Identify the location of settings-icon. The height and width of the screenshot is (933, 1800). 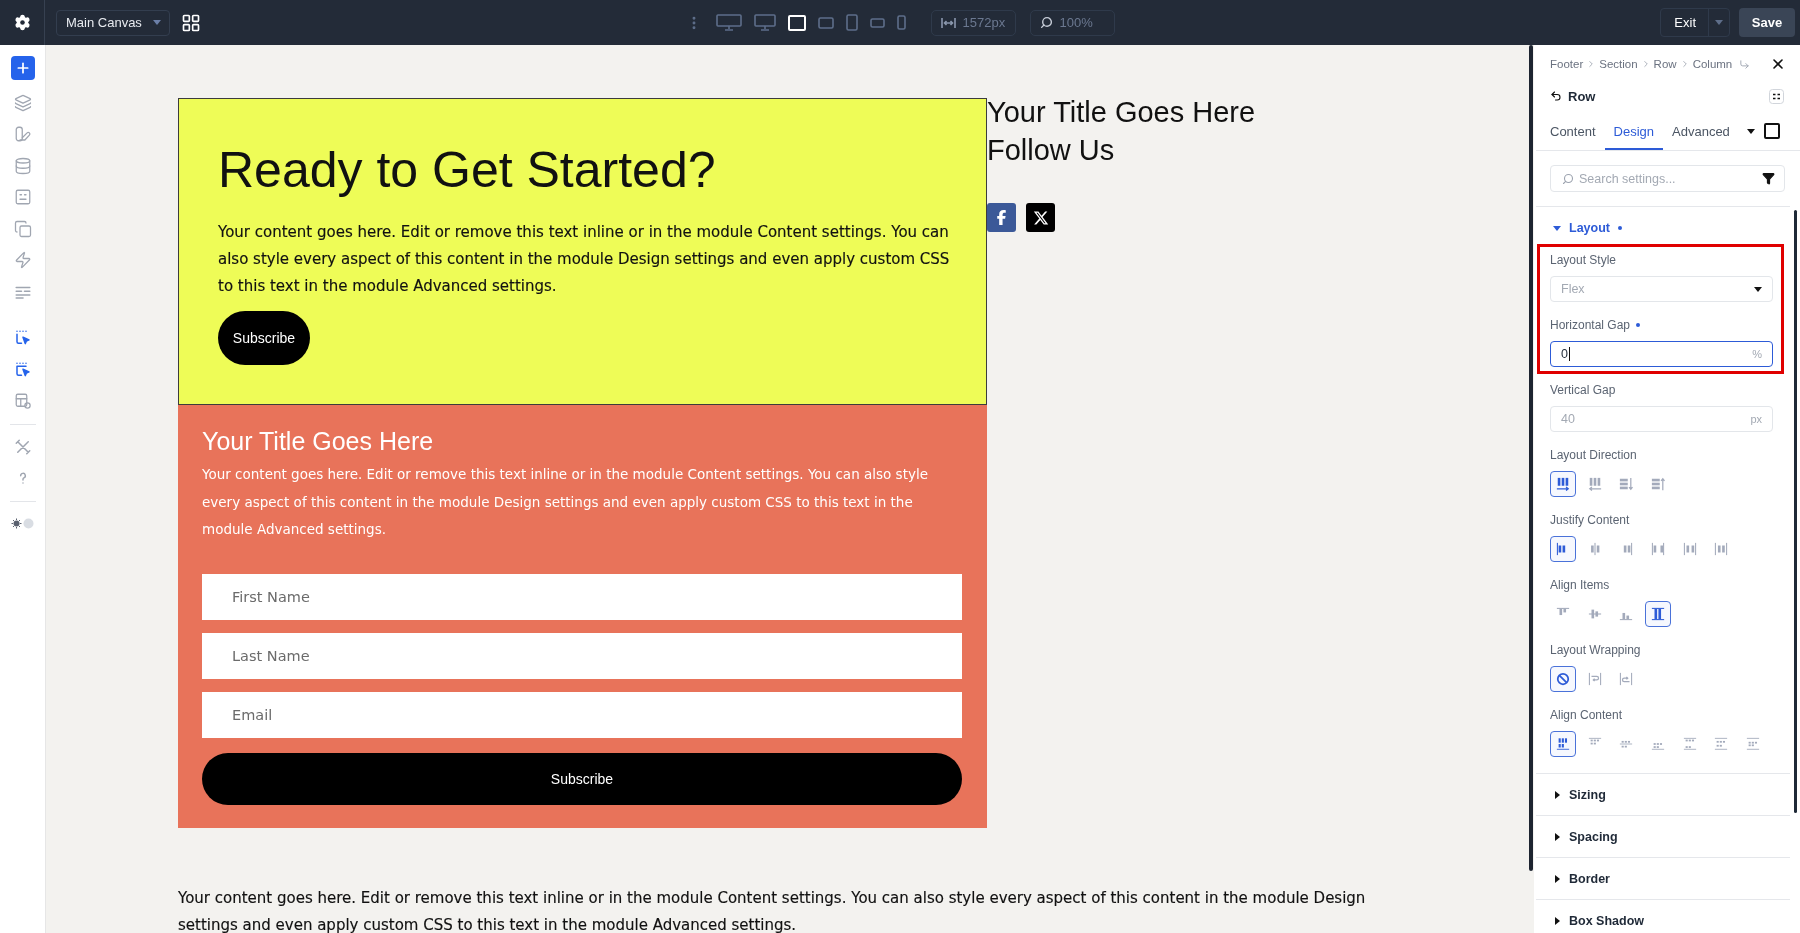
(22, 22).